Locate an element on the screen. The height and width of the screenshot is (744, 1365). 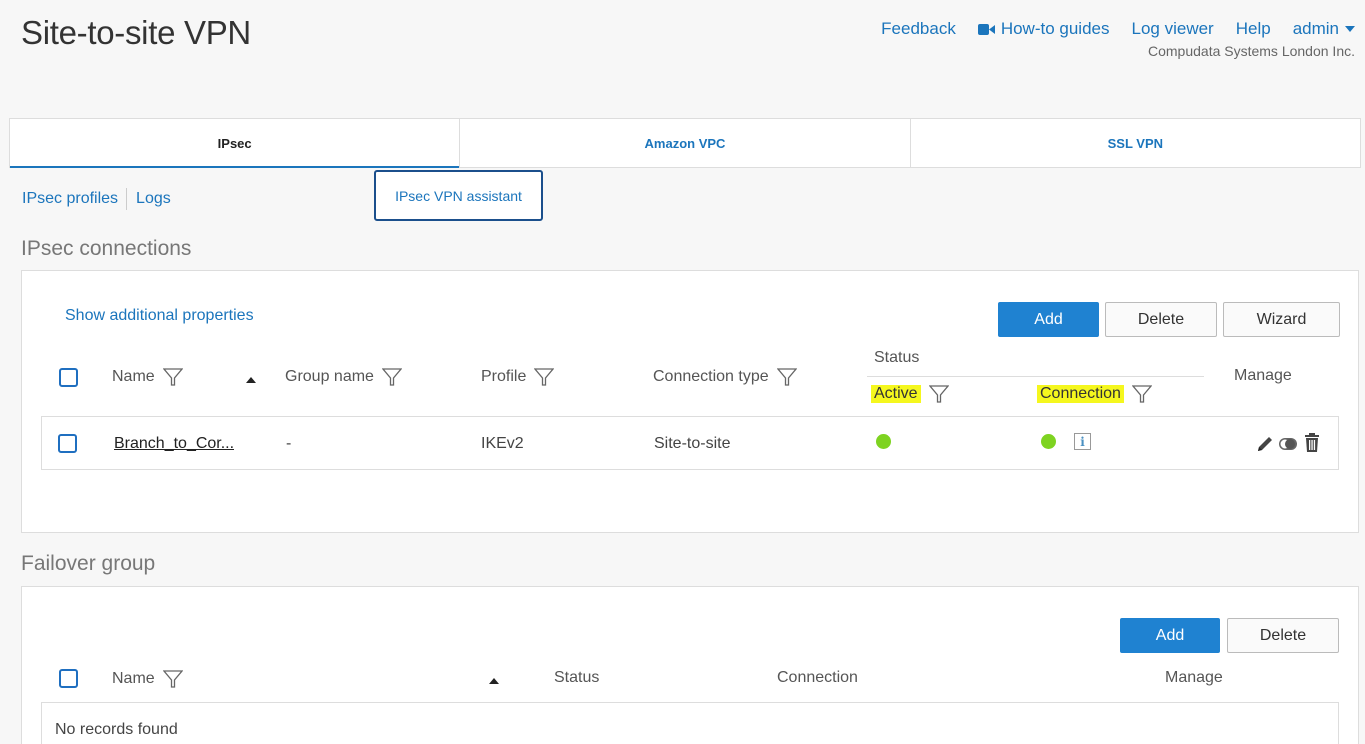
sub-navigation: IPsec profiles Logs is located at coordinates (96, 199).